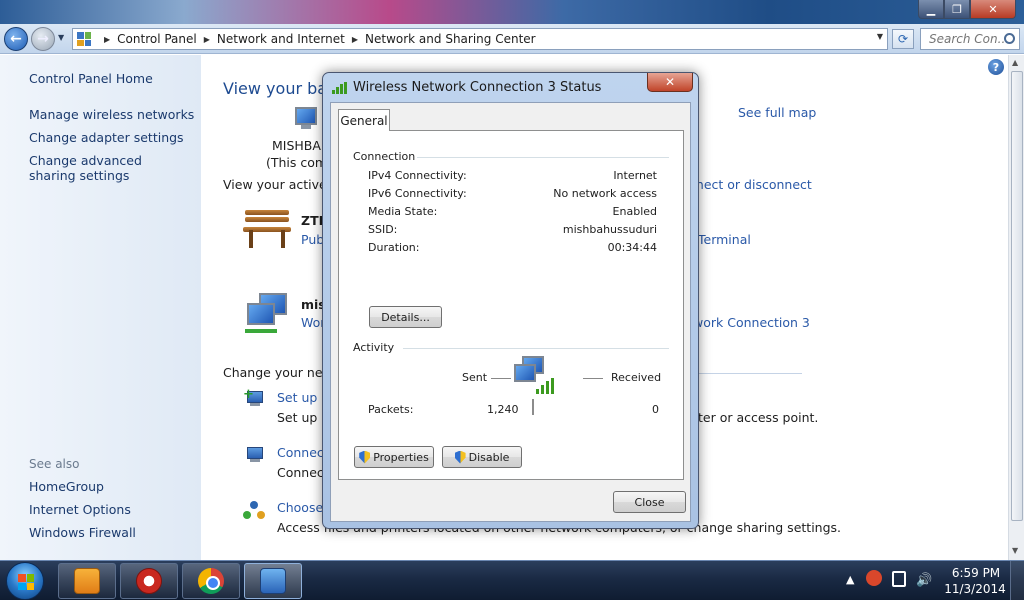 The height and width of the screenshot is (600, 1024). Describe the element at coordinates (724, 239) in the screenshot. I see `network-zte-connection-link: Terminal` at that location.